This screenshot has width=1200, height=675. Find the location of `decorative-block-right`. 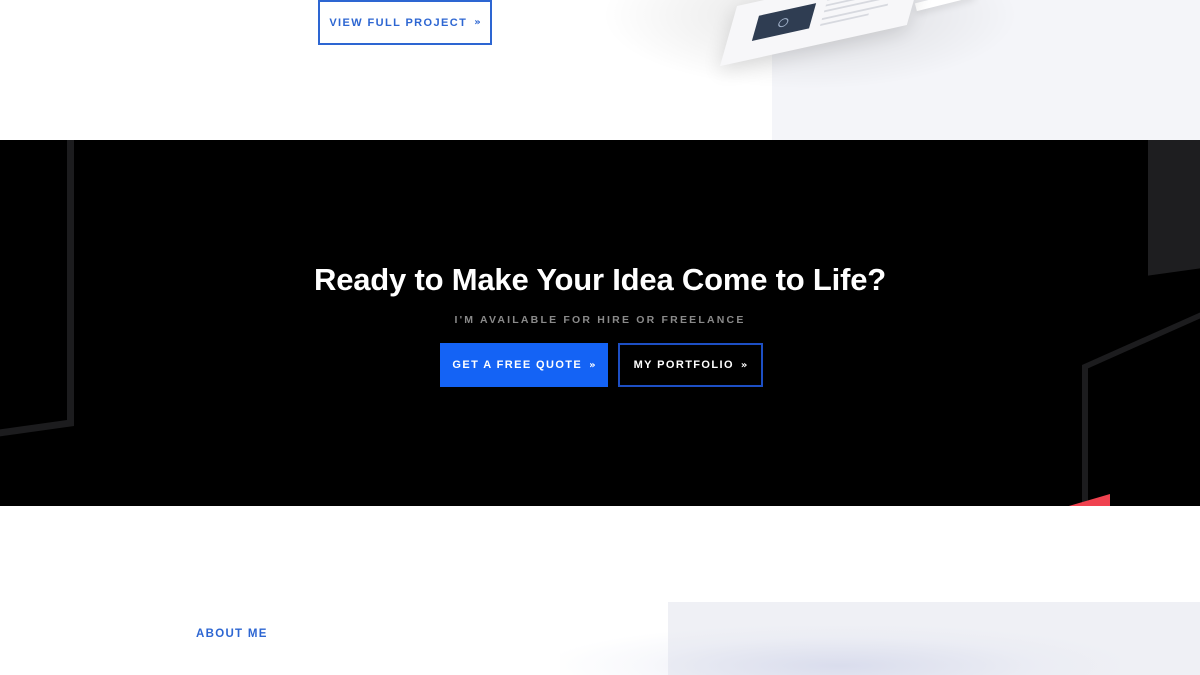

decorative-block-right is located at coordinates (1174, 208).